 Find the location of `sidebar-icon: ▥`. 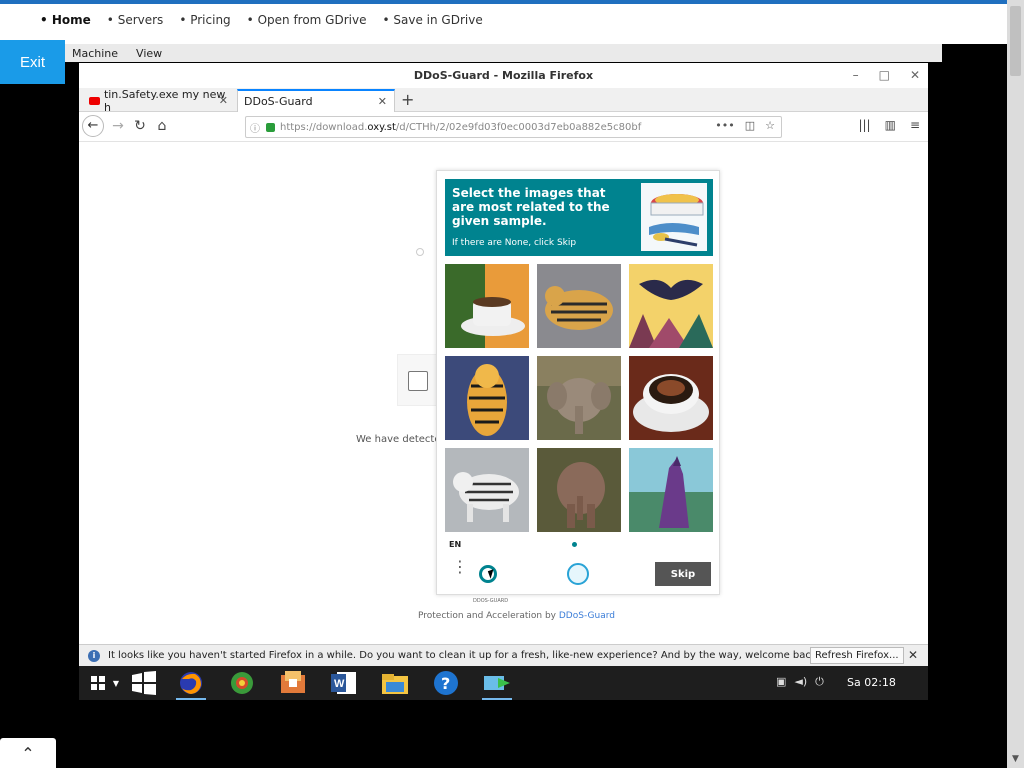

sidebar-icon: ▥ is located at coordinates (890, 125).